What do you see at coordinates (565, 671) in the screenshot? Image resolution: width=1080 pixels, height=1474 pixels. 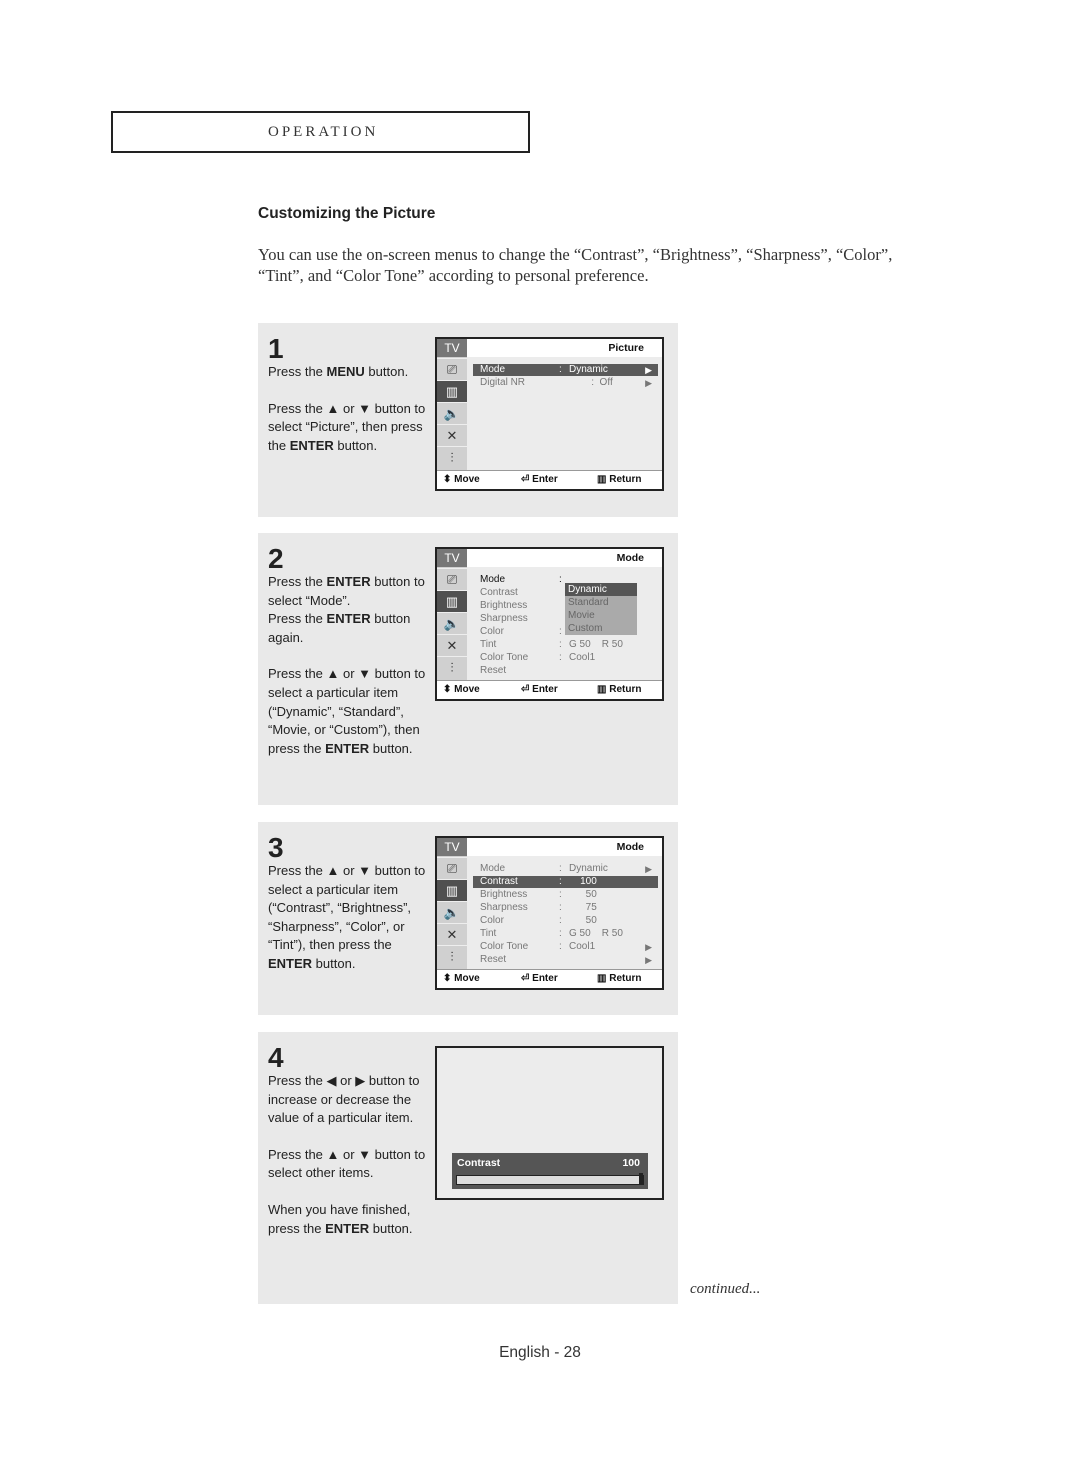 I see `menu-row: Reset` at bounding box center [565, 671].